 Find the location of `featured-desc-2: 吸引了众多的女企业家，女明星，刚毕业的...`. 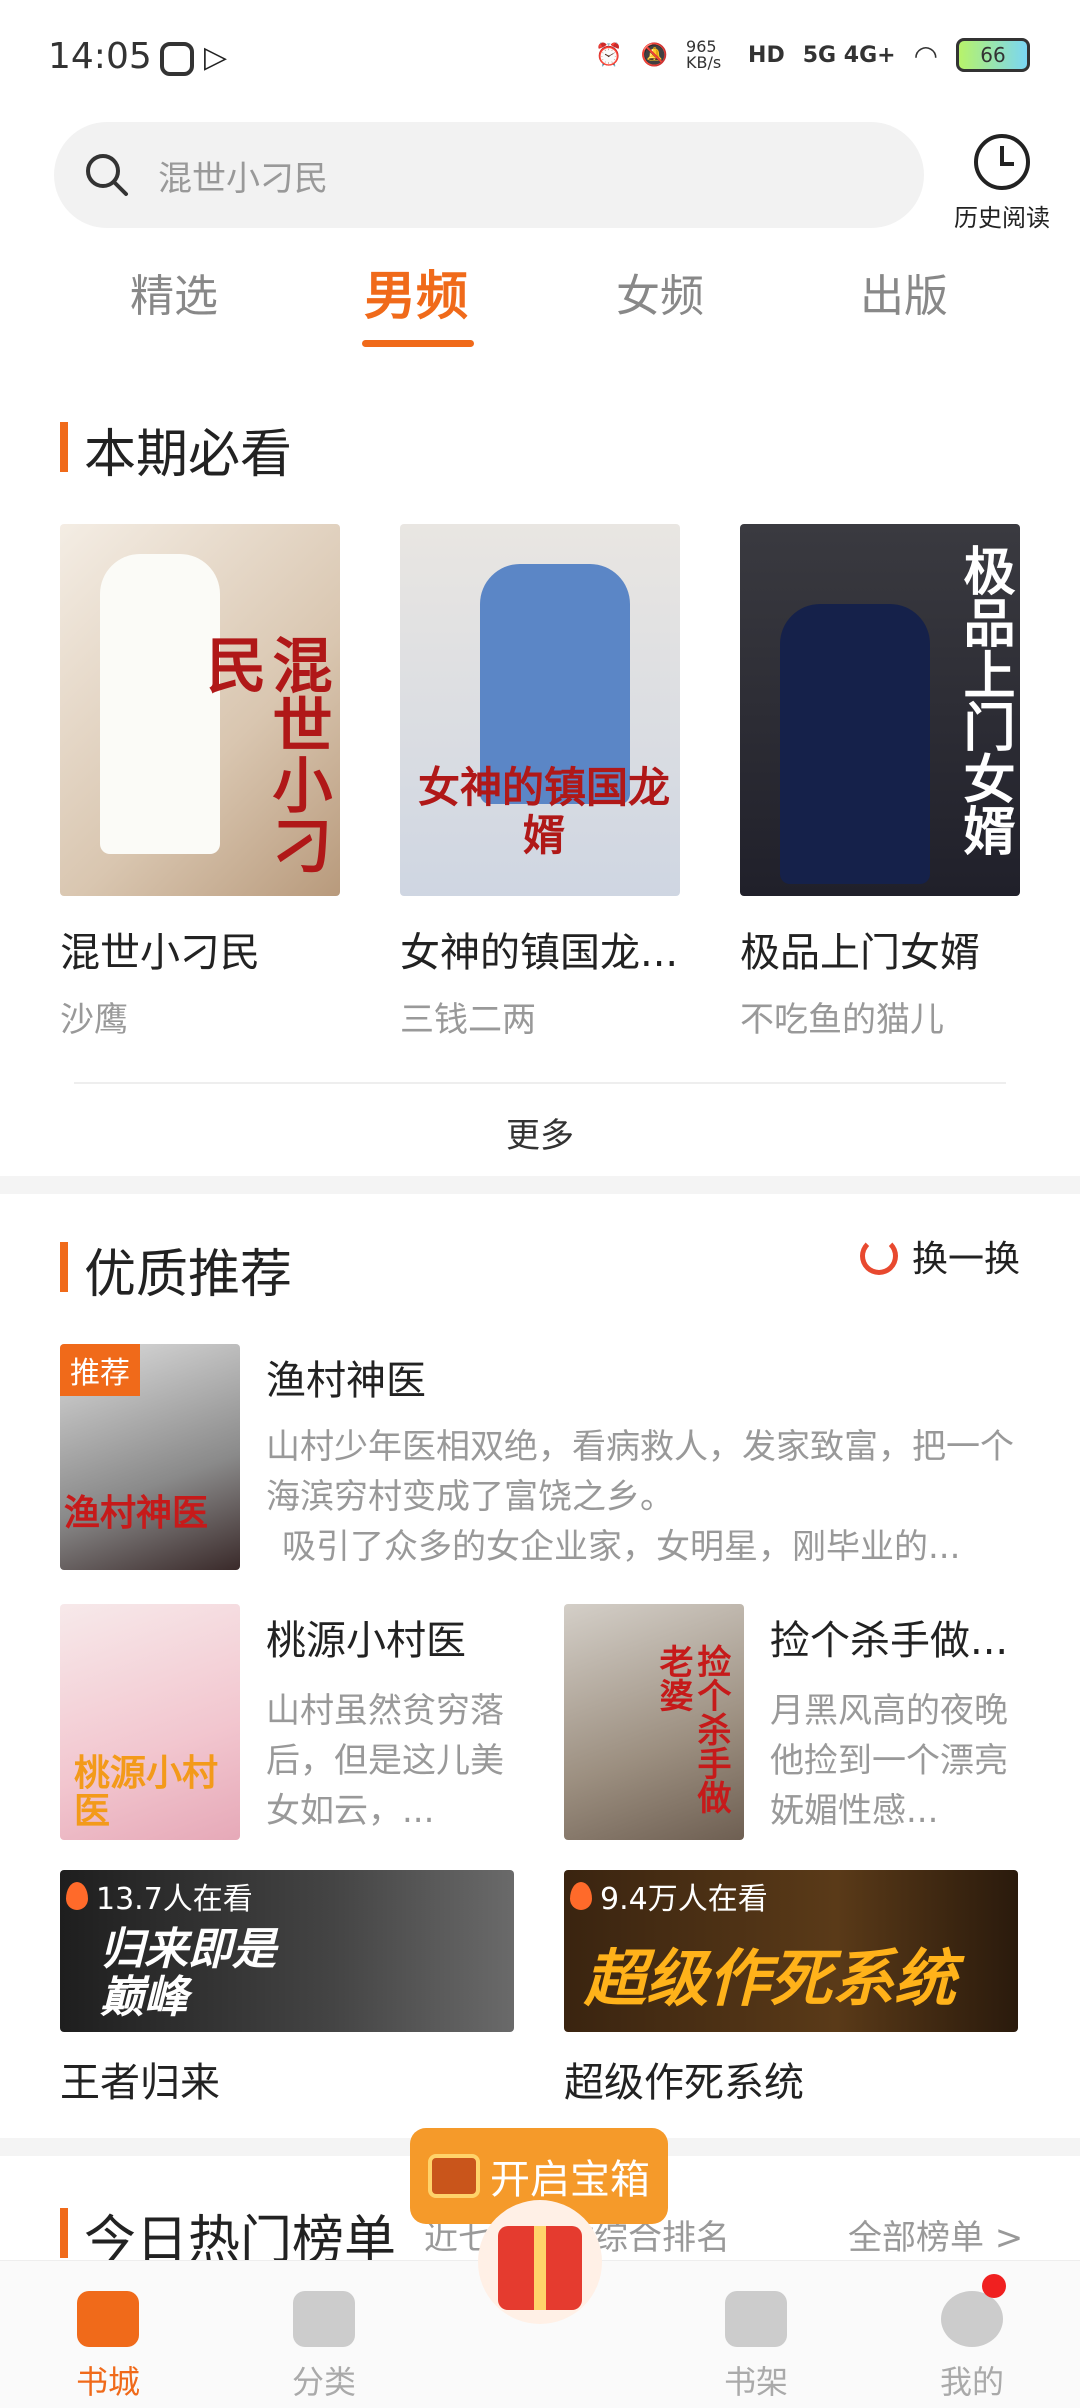

featured-desc-2: 吸引了众多的女企业家，女明星，刚毕业的... is located at coordinates (621, 1547).